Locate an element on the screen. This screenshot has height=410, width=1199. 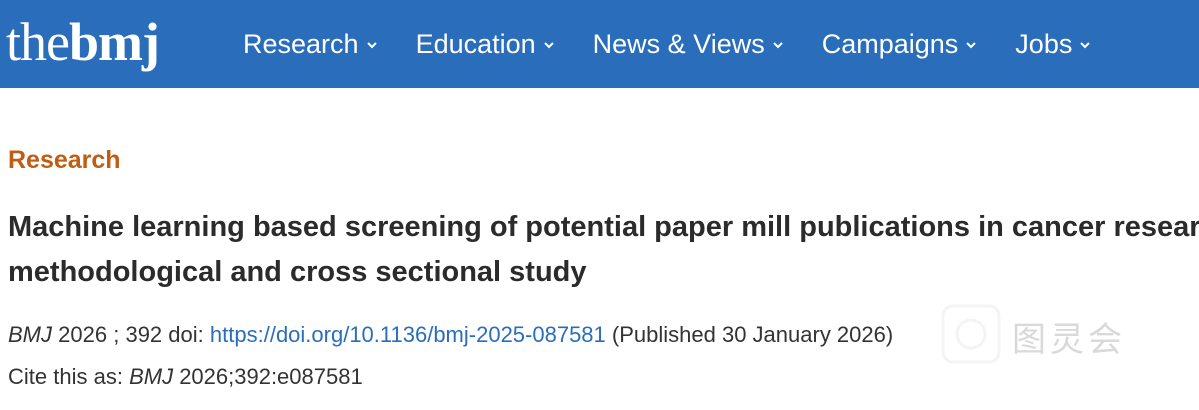
nav-education: Education is located at coordinates (485, 44).